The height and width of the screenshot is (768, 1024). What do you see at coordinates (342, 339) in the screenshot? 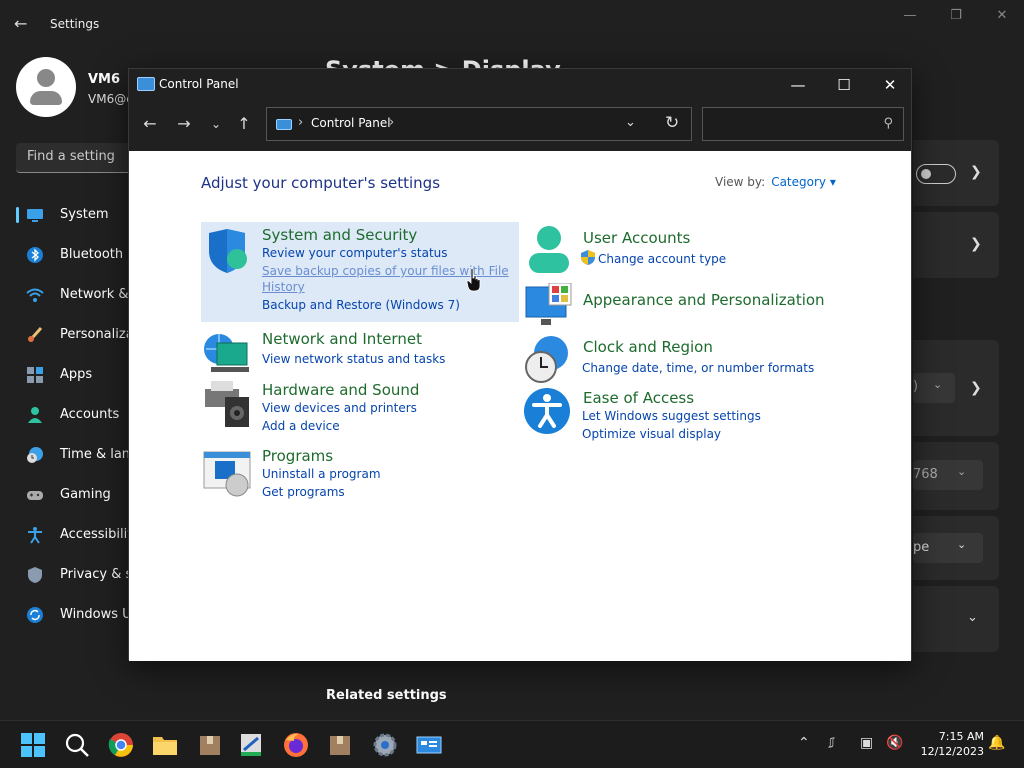
I see `category-title: Network and Internet` at bounding box center [342, 339].